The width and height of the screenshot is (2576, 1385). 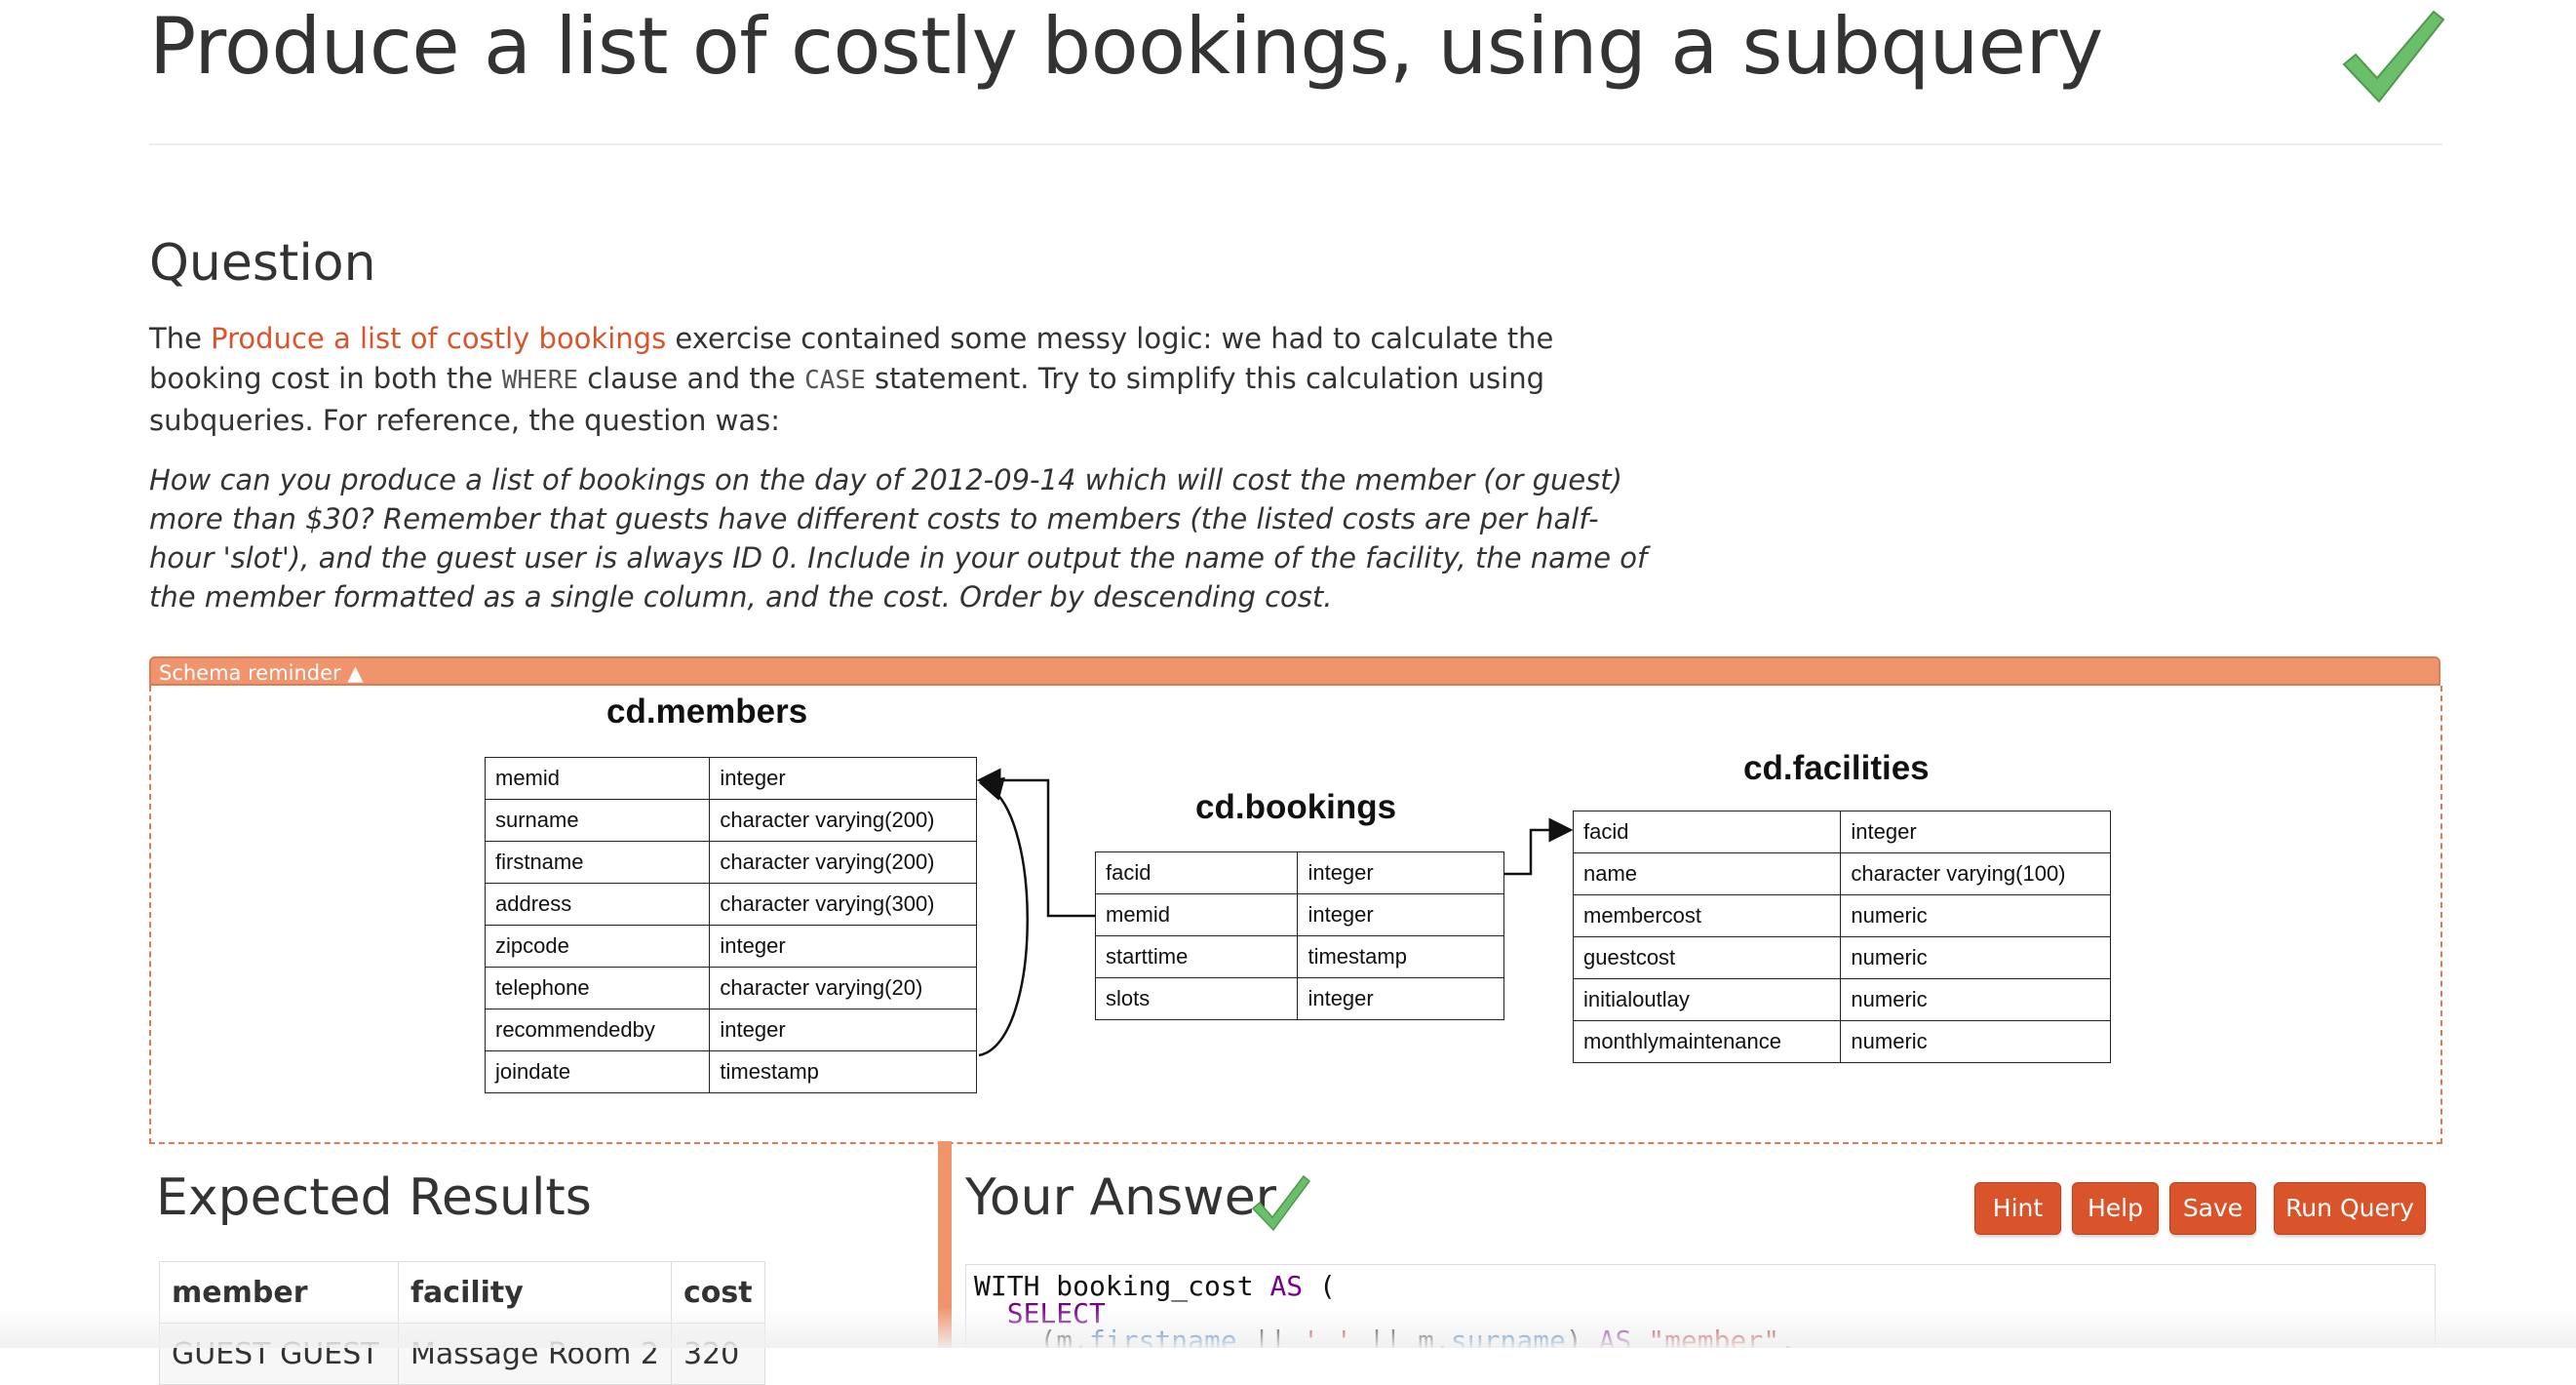 I want to click on column-name: name, so click(x=1707, y=873).